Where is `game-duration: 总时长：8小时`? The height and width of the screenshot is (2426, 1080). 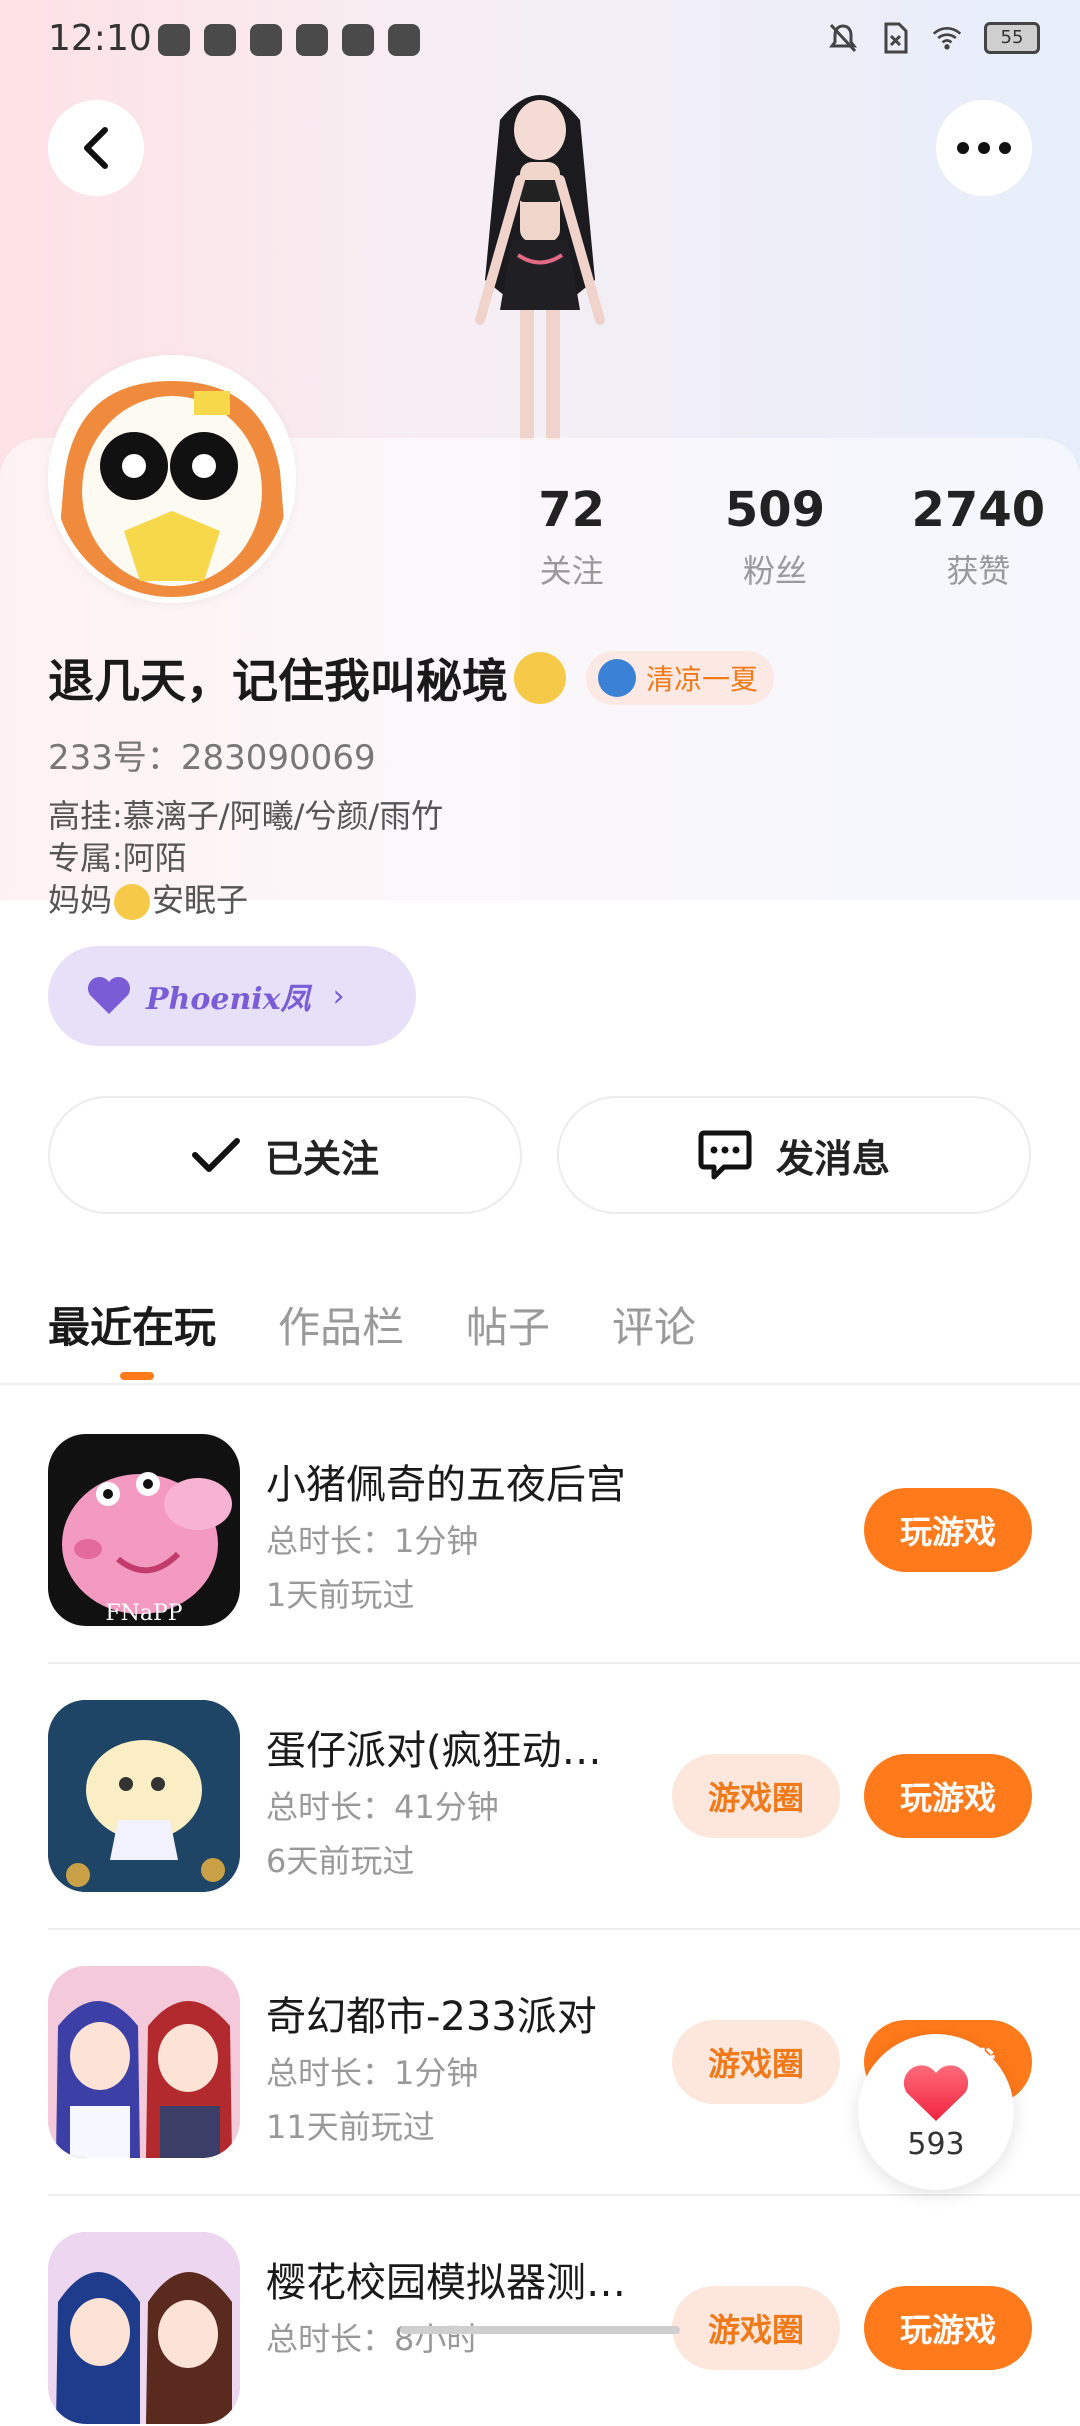
game-duration: 总时长：8小时 is located at coordinates (372, 2339).